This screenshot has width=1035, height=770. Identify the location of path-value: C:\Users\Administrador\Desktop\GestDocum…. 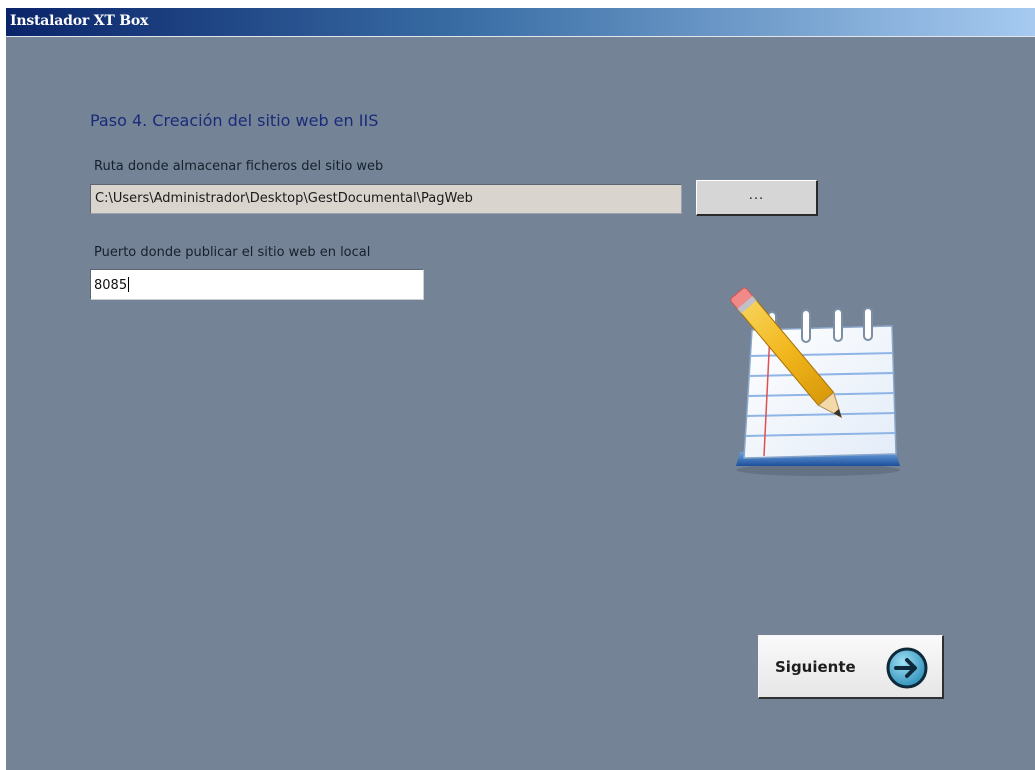
(284, 198).